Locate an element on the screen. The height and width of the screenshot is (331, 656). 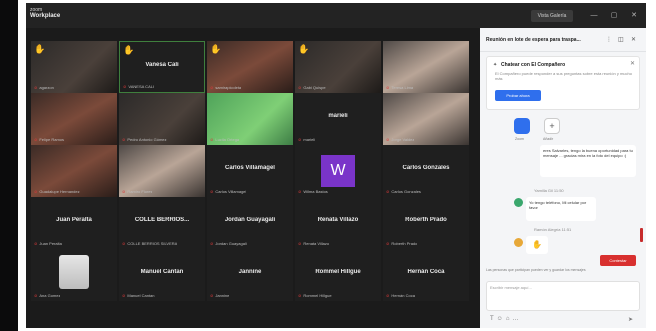
participant-tile: ✋ ⊘ samirapicoleta is located at coordinates (250, 67).